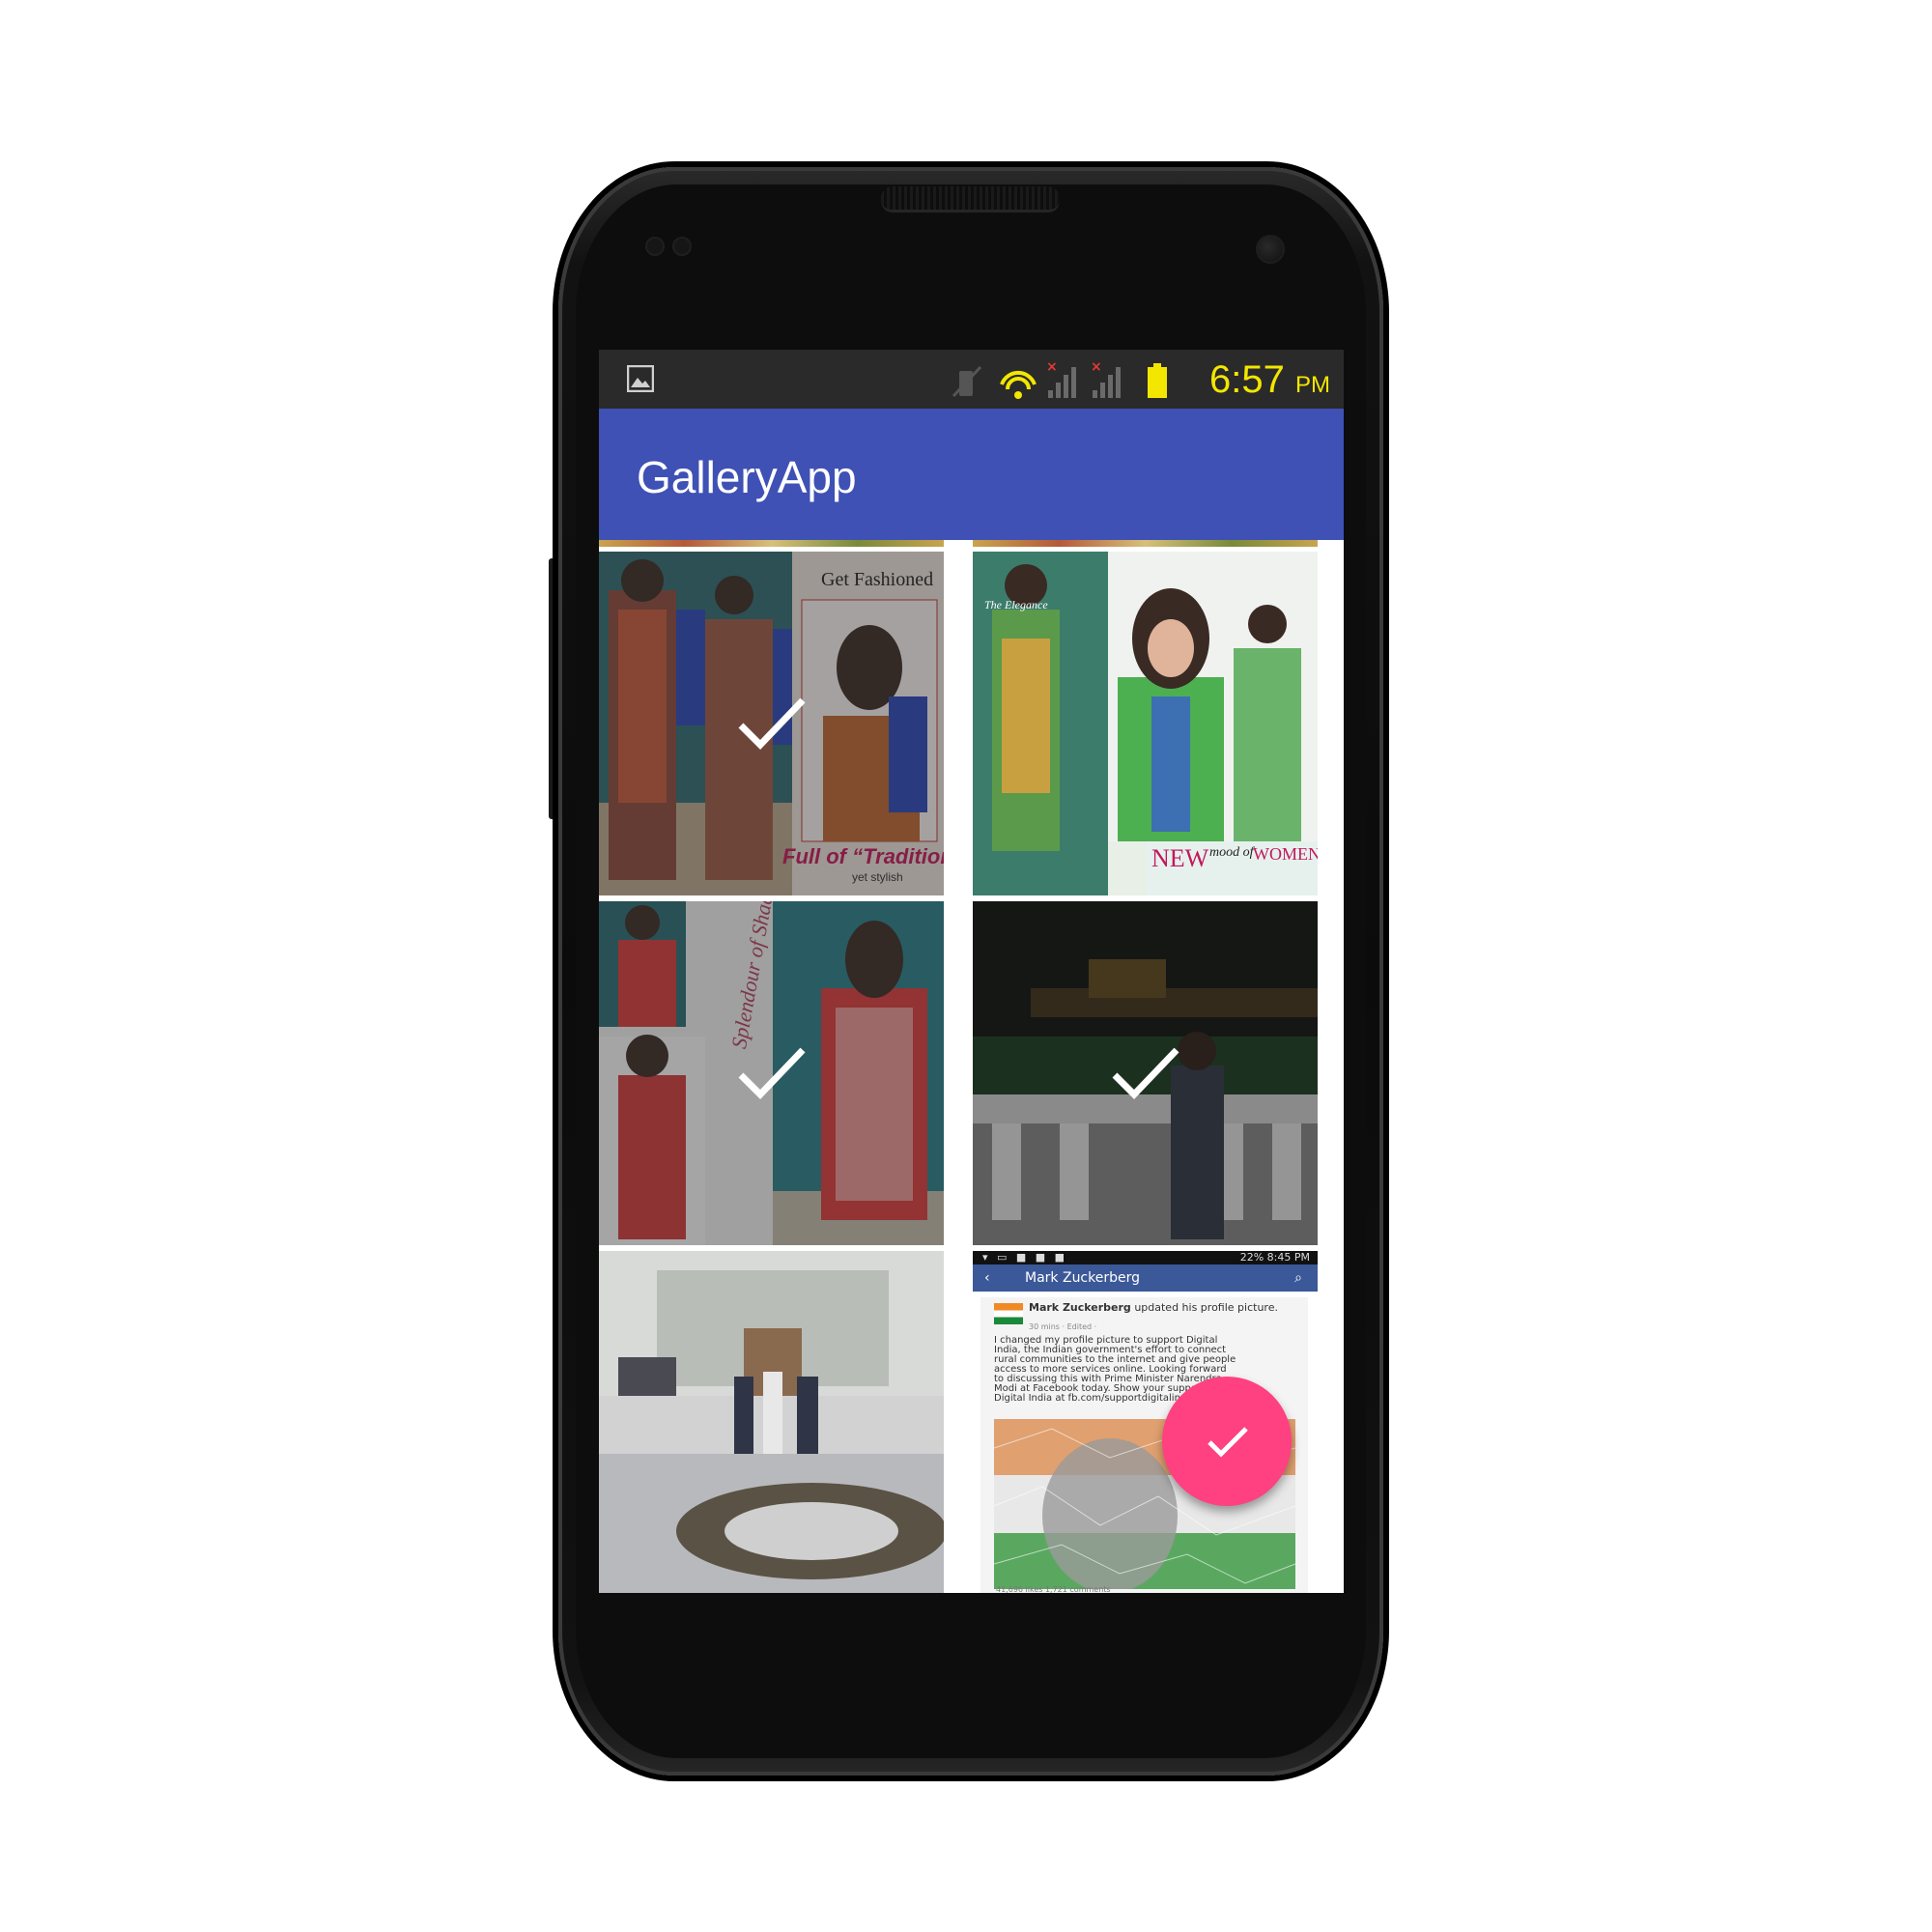  I want to click on status-bar: × × 6:57 PM, so click(971, 379).